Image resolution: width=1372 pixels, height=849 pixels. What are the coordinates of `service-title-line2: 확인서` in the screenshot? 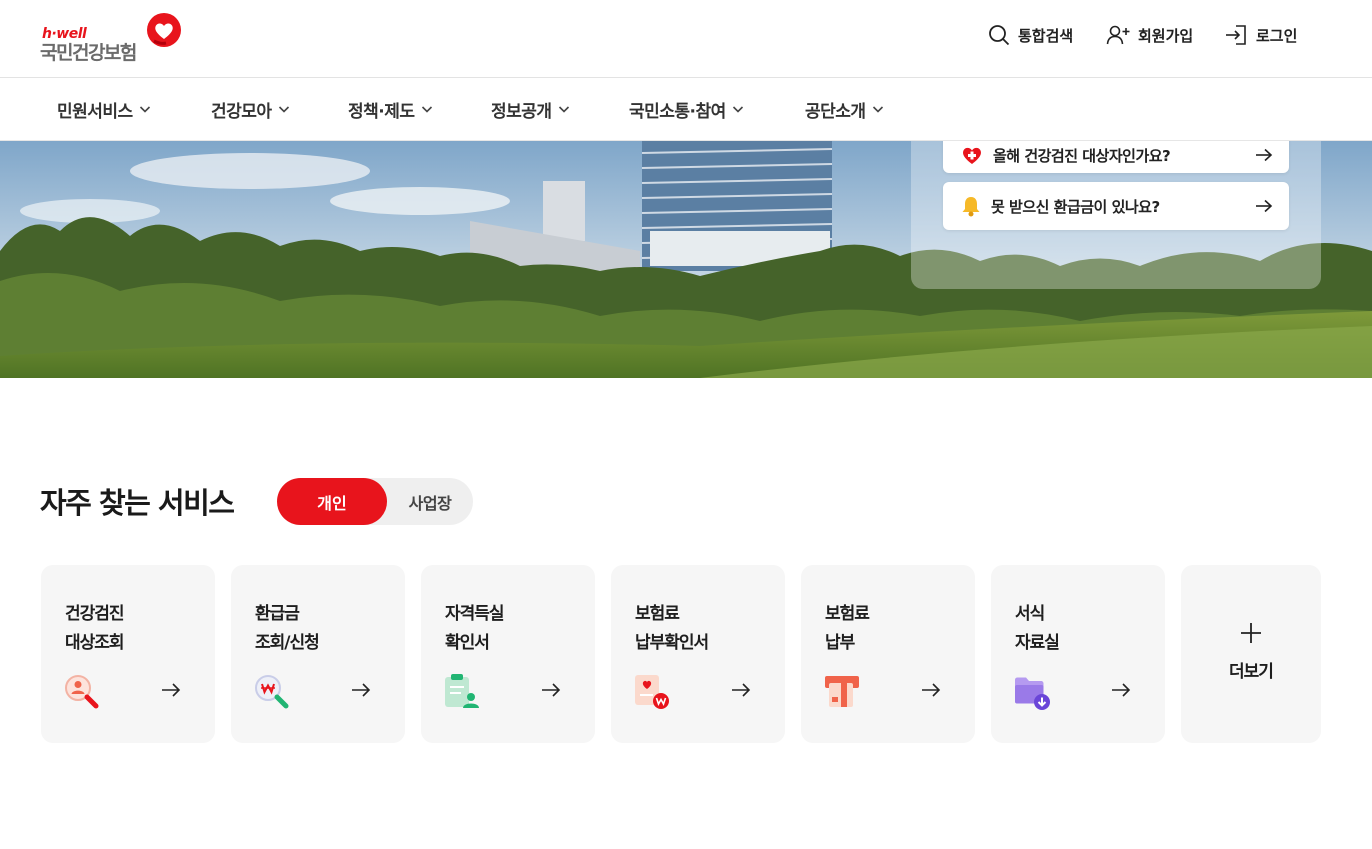 It's located at (467, 643).